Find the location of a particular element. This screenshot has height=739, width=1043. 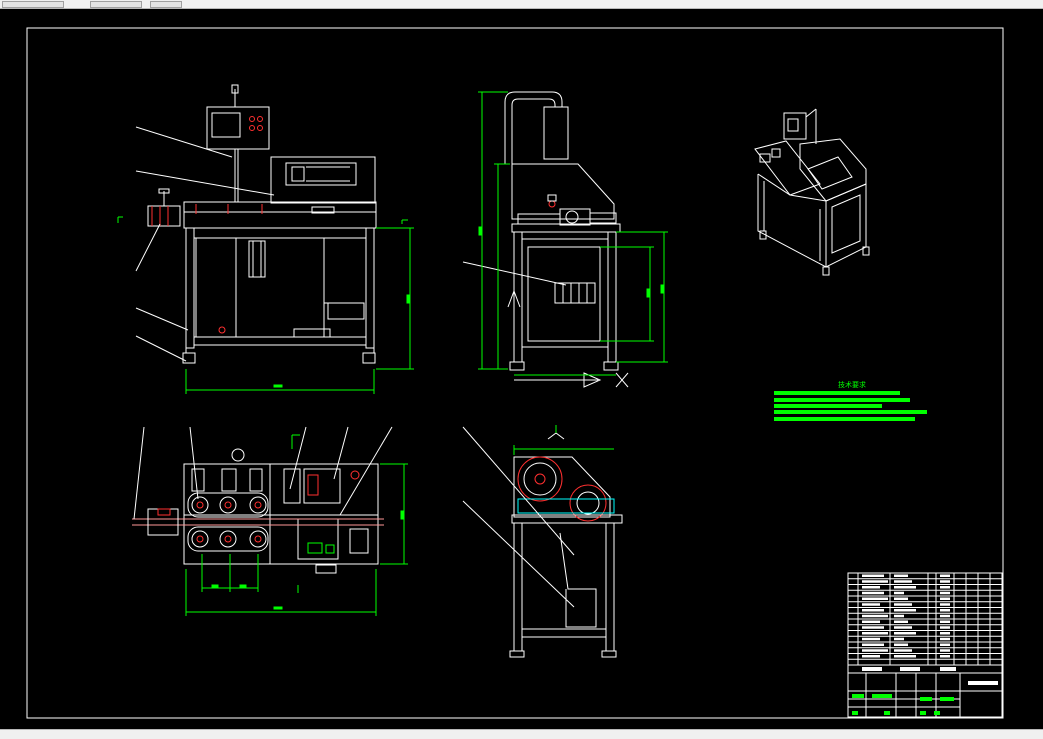

side-view-dimensions is located at coordinates (573, 233).